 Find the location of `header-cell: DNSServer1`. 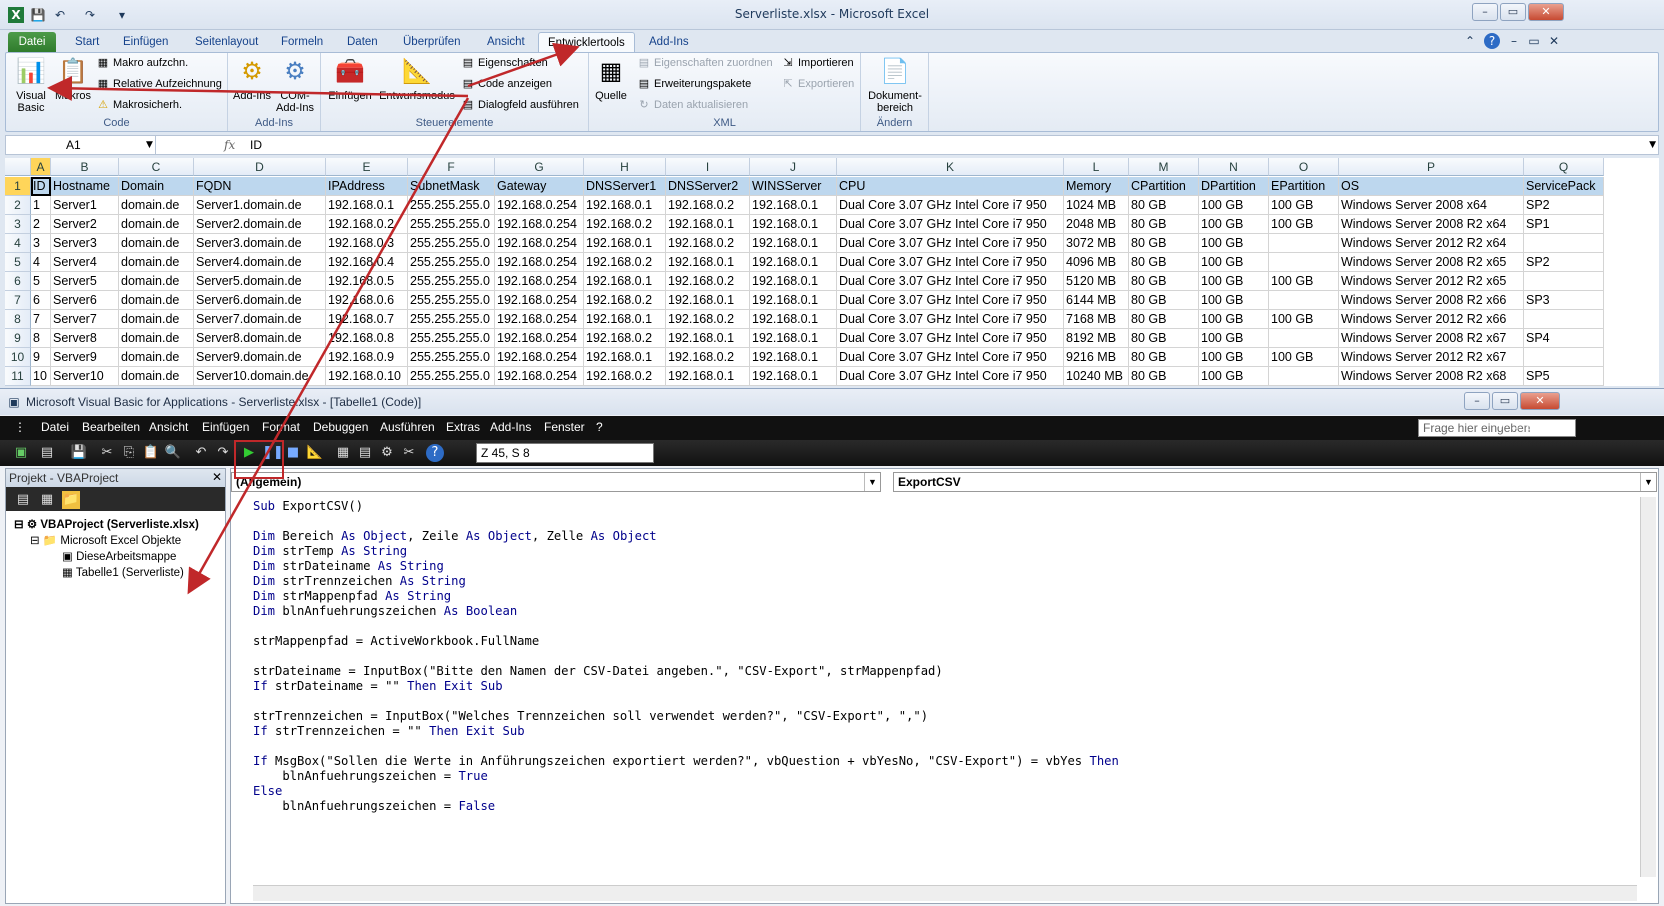

header-cell: DNSServer1 is located at coordinates (625, 186).